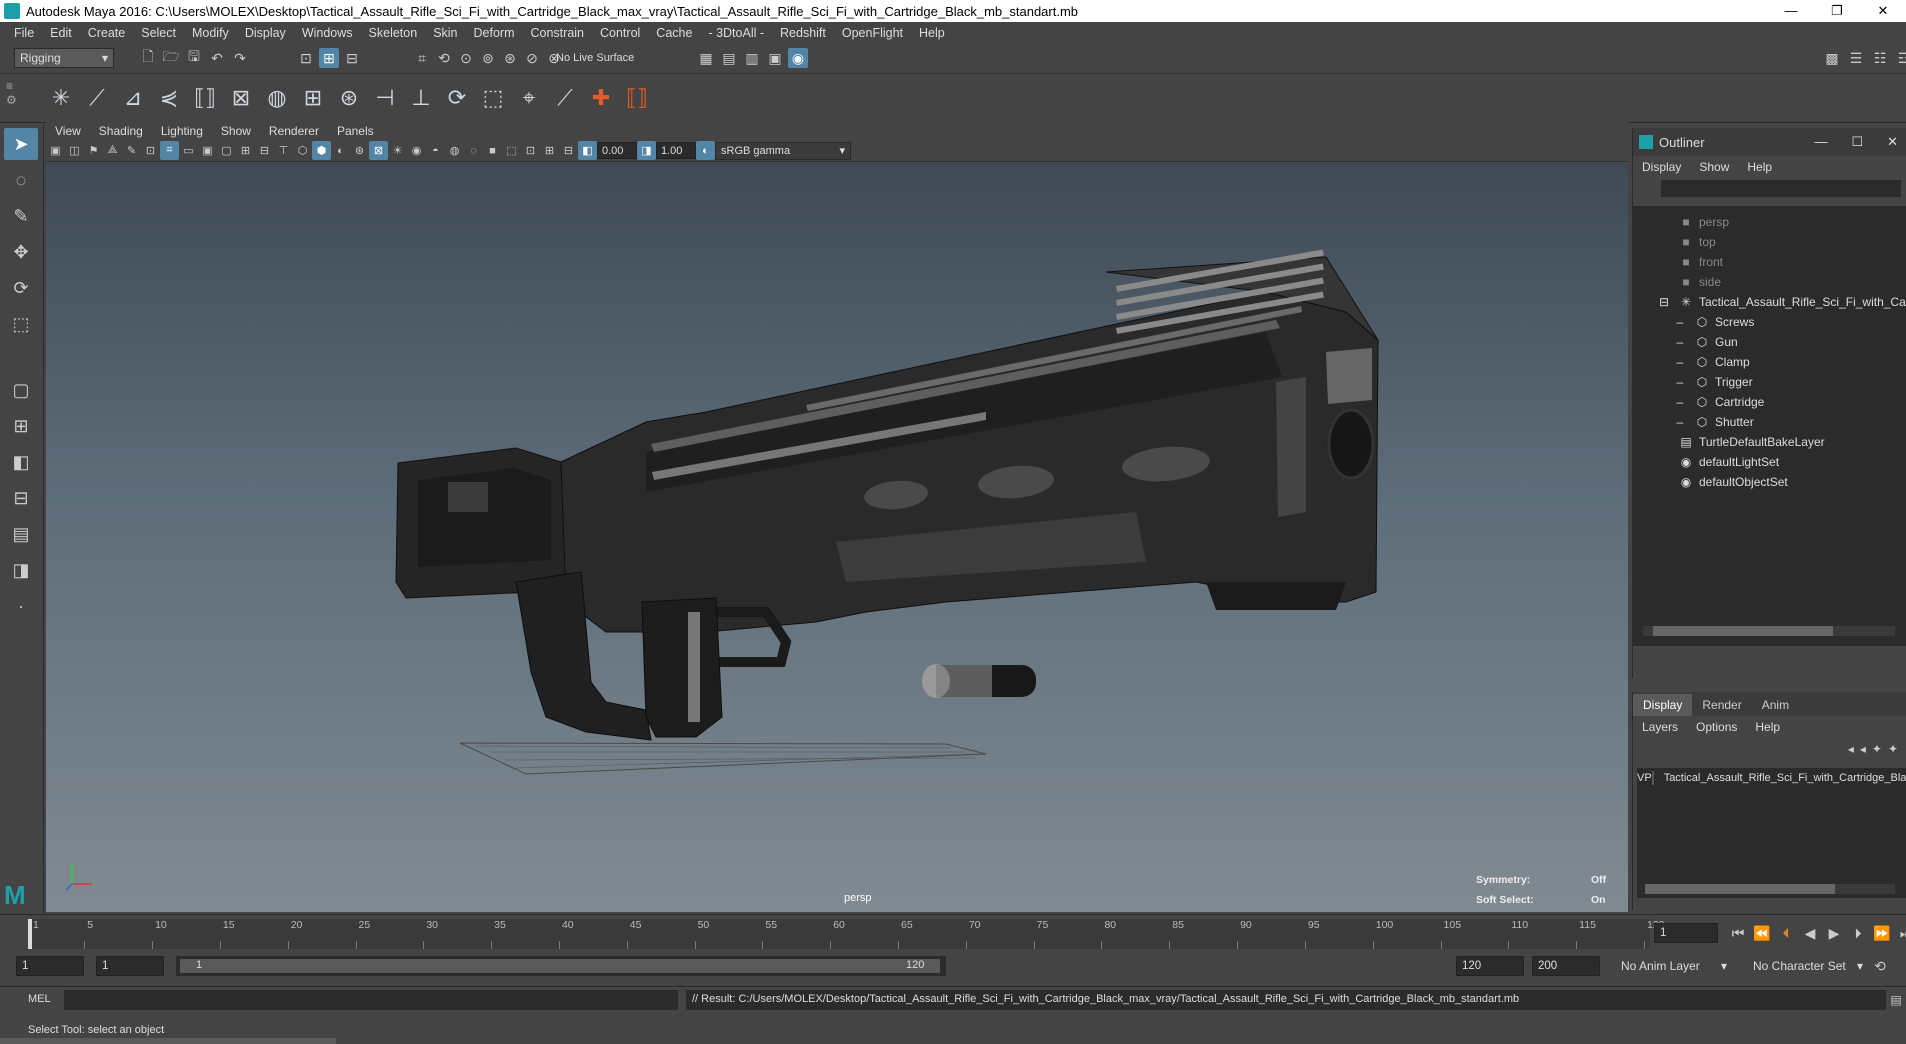 The height and width of the screenshot is (1044, 1906). I want to click on move-layer-down-icon: ◂, so click(1863, 749).